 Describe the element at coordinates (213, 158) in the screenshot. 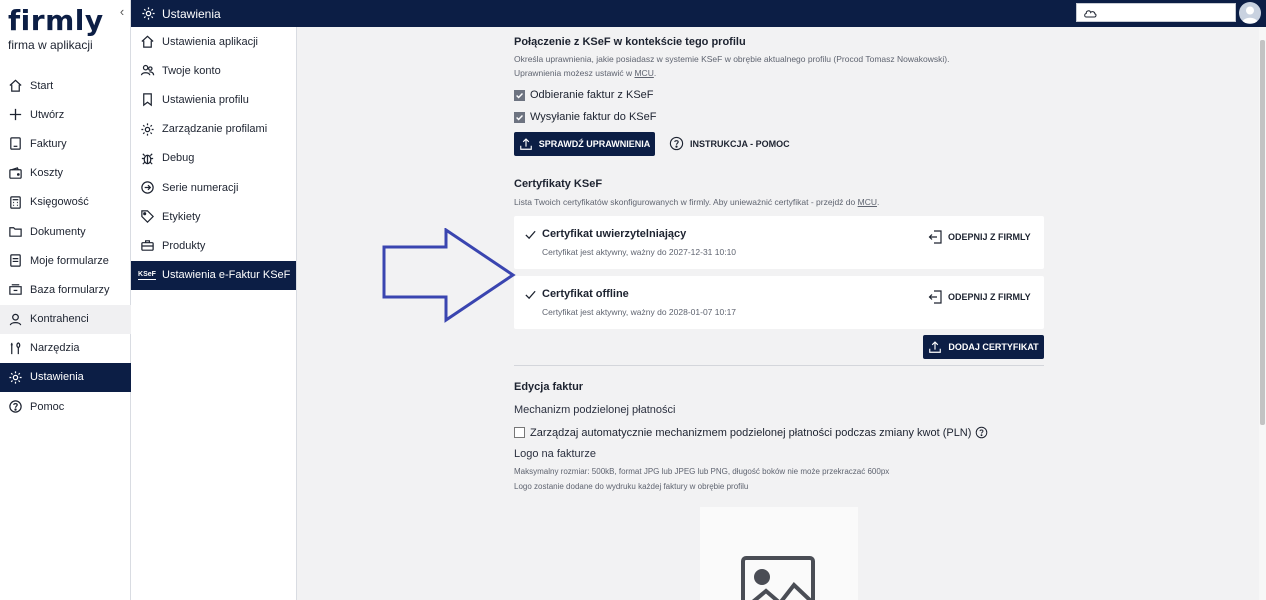

I see `submenu-item-debug: Debug` at that location.